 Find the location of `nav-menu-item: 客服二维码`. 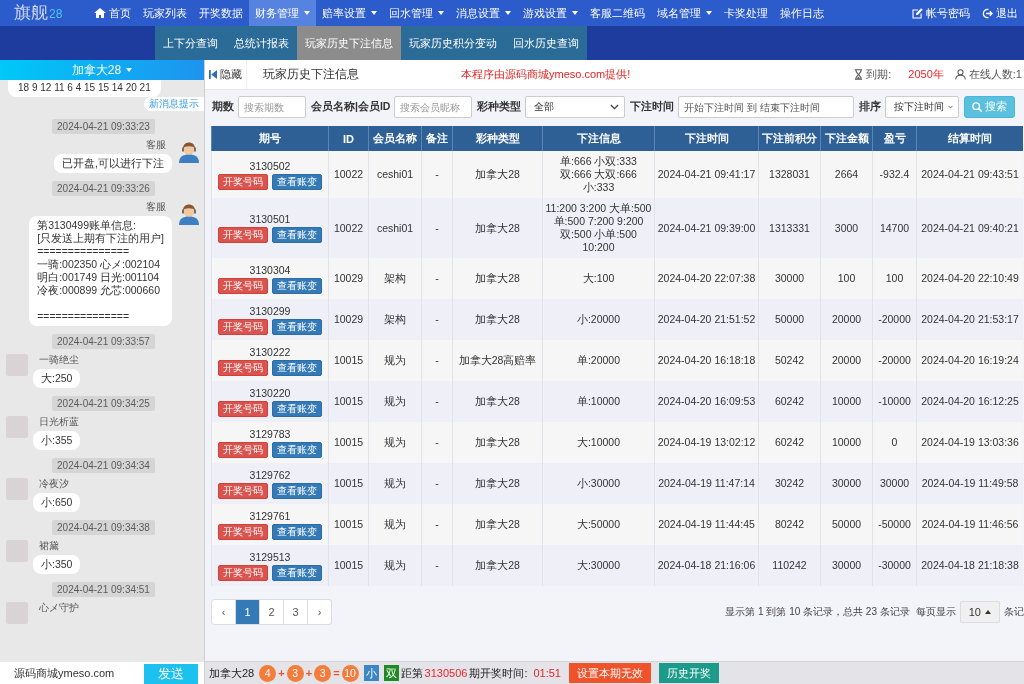

nav-menu-item: 客服二维码 is located at coordinates (617, 13).